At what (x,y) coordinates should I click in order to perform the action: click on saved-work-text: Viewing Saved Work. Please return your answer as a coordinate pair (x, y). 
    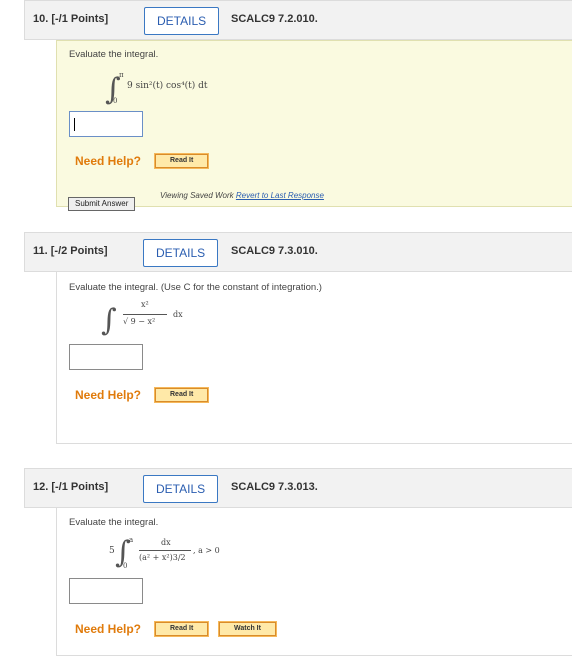
    Looking at the image, I should click on (197, 195).